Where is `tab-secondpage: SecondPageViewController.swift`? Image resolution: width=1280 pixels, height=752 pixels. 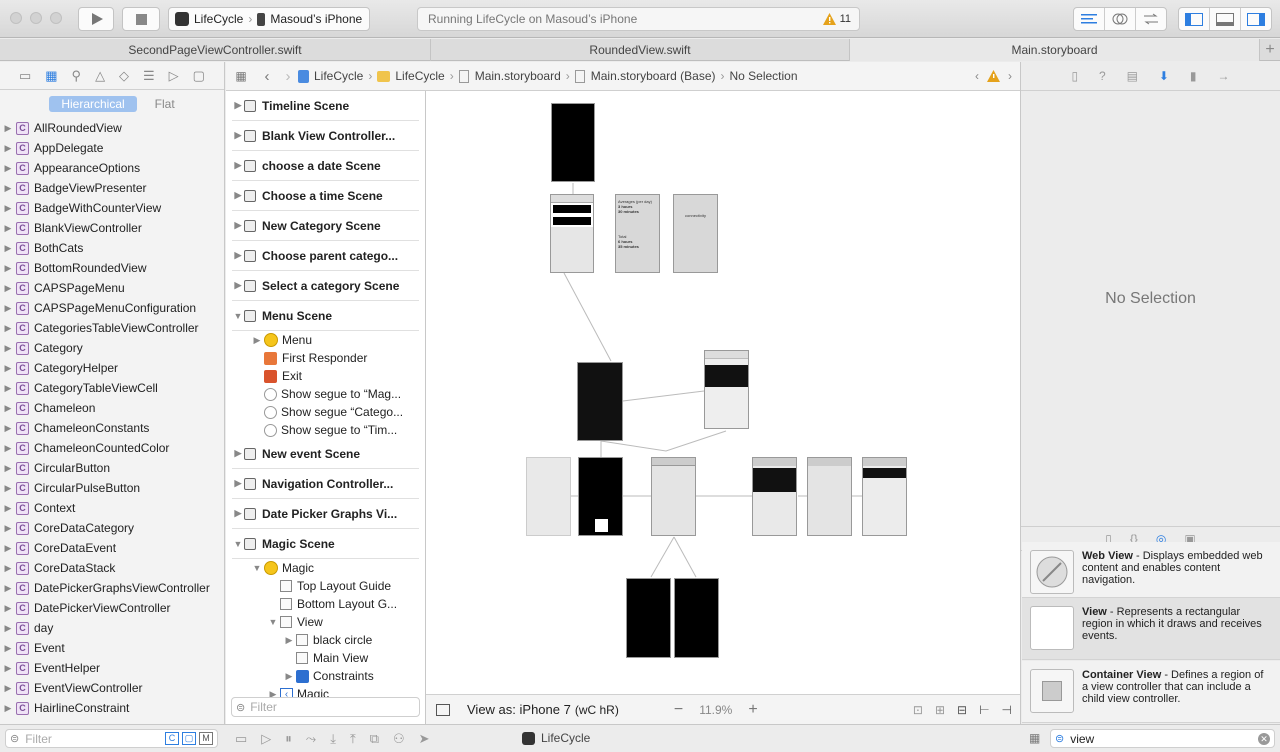
tab-secondpage: SecondPageViewController.swift is located at coordinates (215, 50).